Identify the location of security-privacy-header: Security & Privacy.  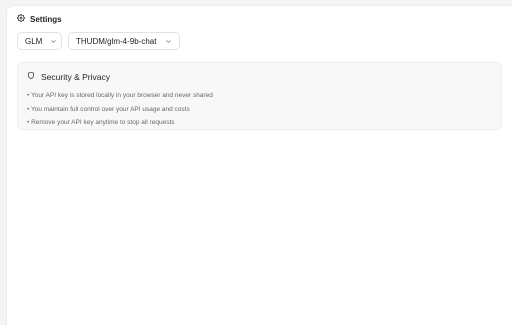
(68, 76).